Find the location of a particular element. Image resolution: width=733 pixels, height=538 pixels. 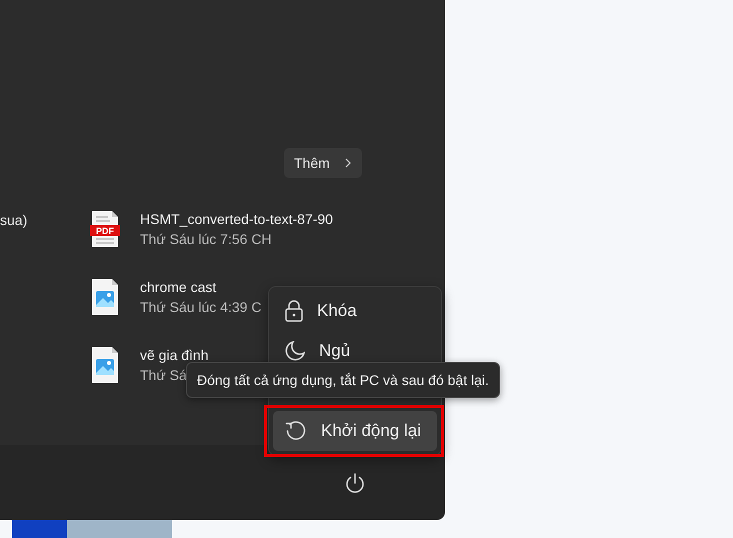

file-name: chrome cast is located at coordinates (179, 287).